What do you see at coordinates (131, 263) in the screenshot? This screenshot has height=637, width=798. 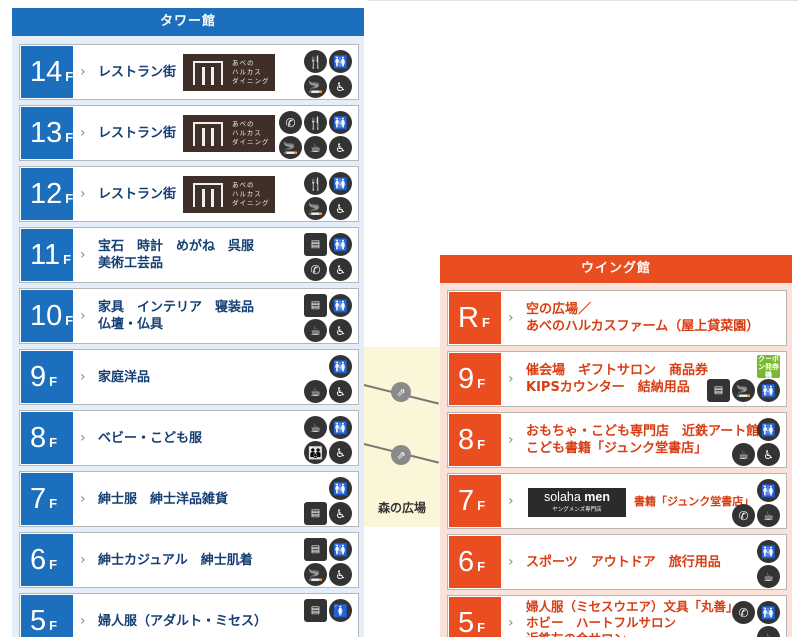 I see `shop-line: 美術工芸品` at bounding box center [131, 263].